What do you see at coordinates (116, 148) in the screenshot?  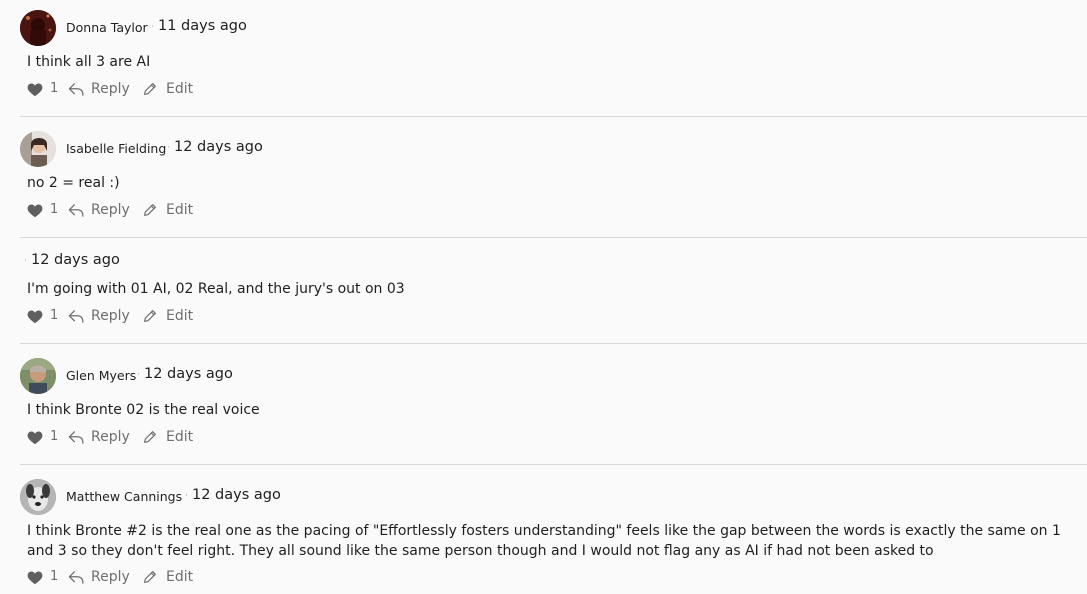 I see `comment-author: Isabelle Fielding` at bounding box center [116, 148].